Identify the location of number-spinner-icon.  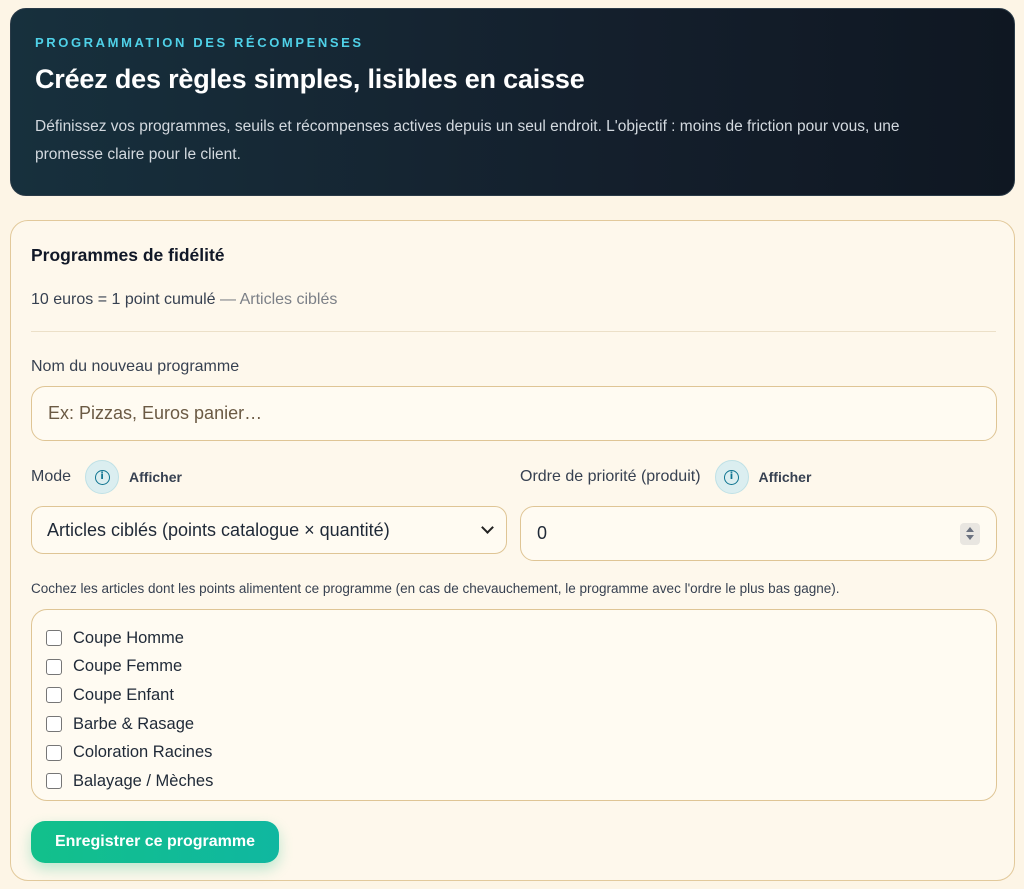
(970, 533).